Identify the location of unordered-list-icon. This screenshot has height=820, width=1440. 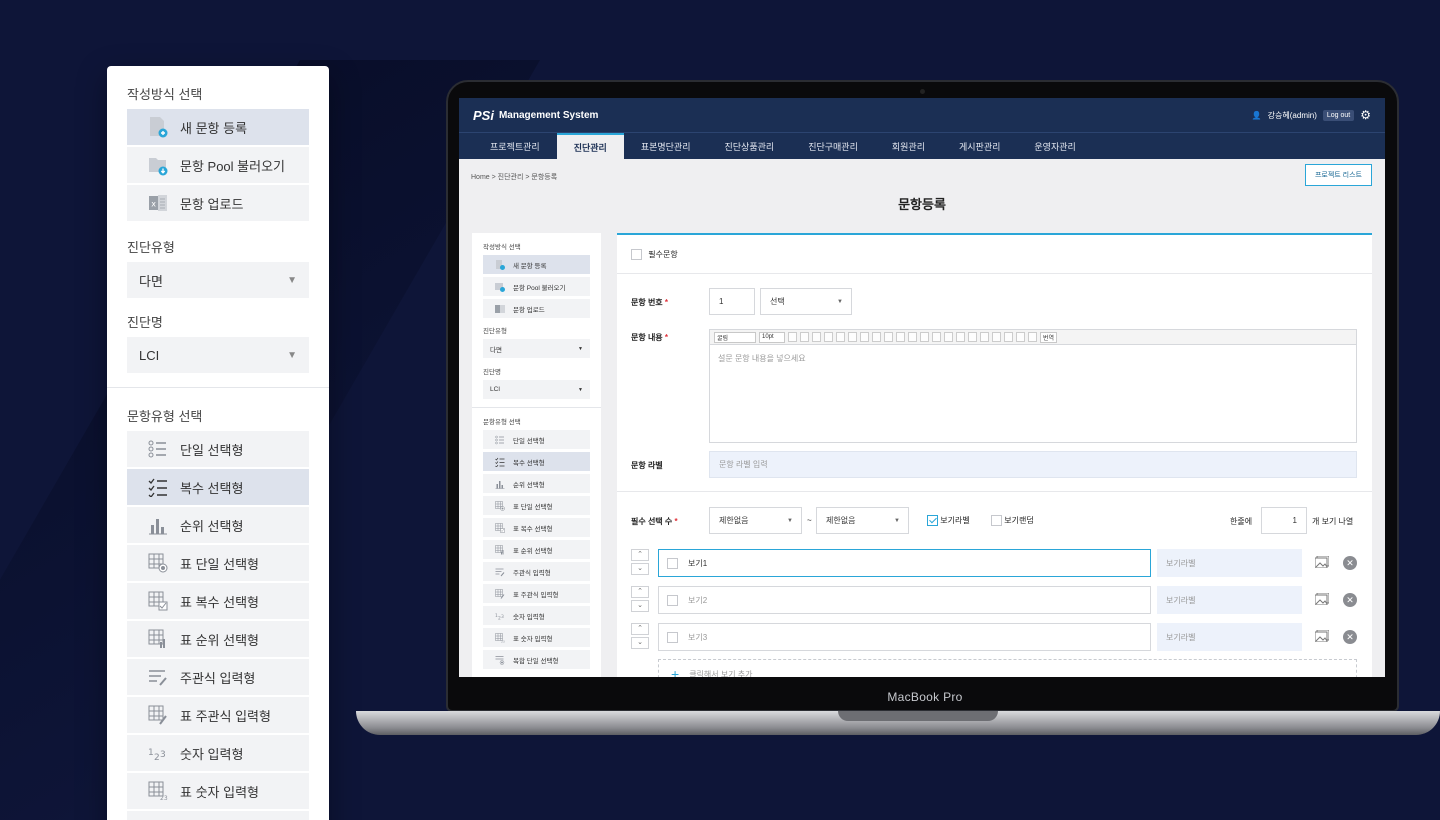
(936, 337).